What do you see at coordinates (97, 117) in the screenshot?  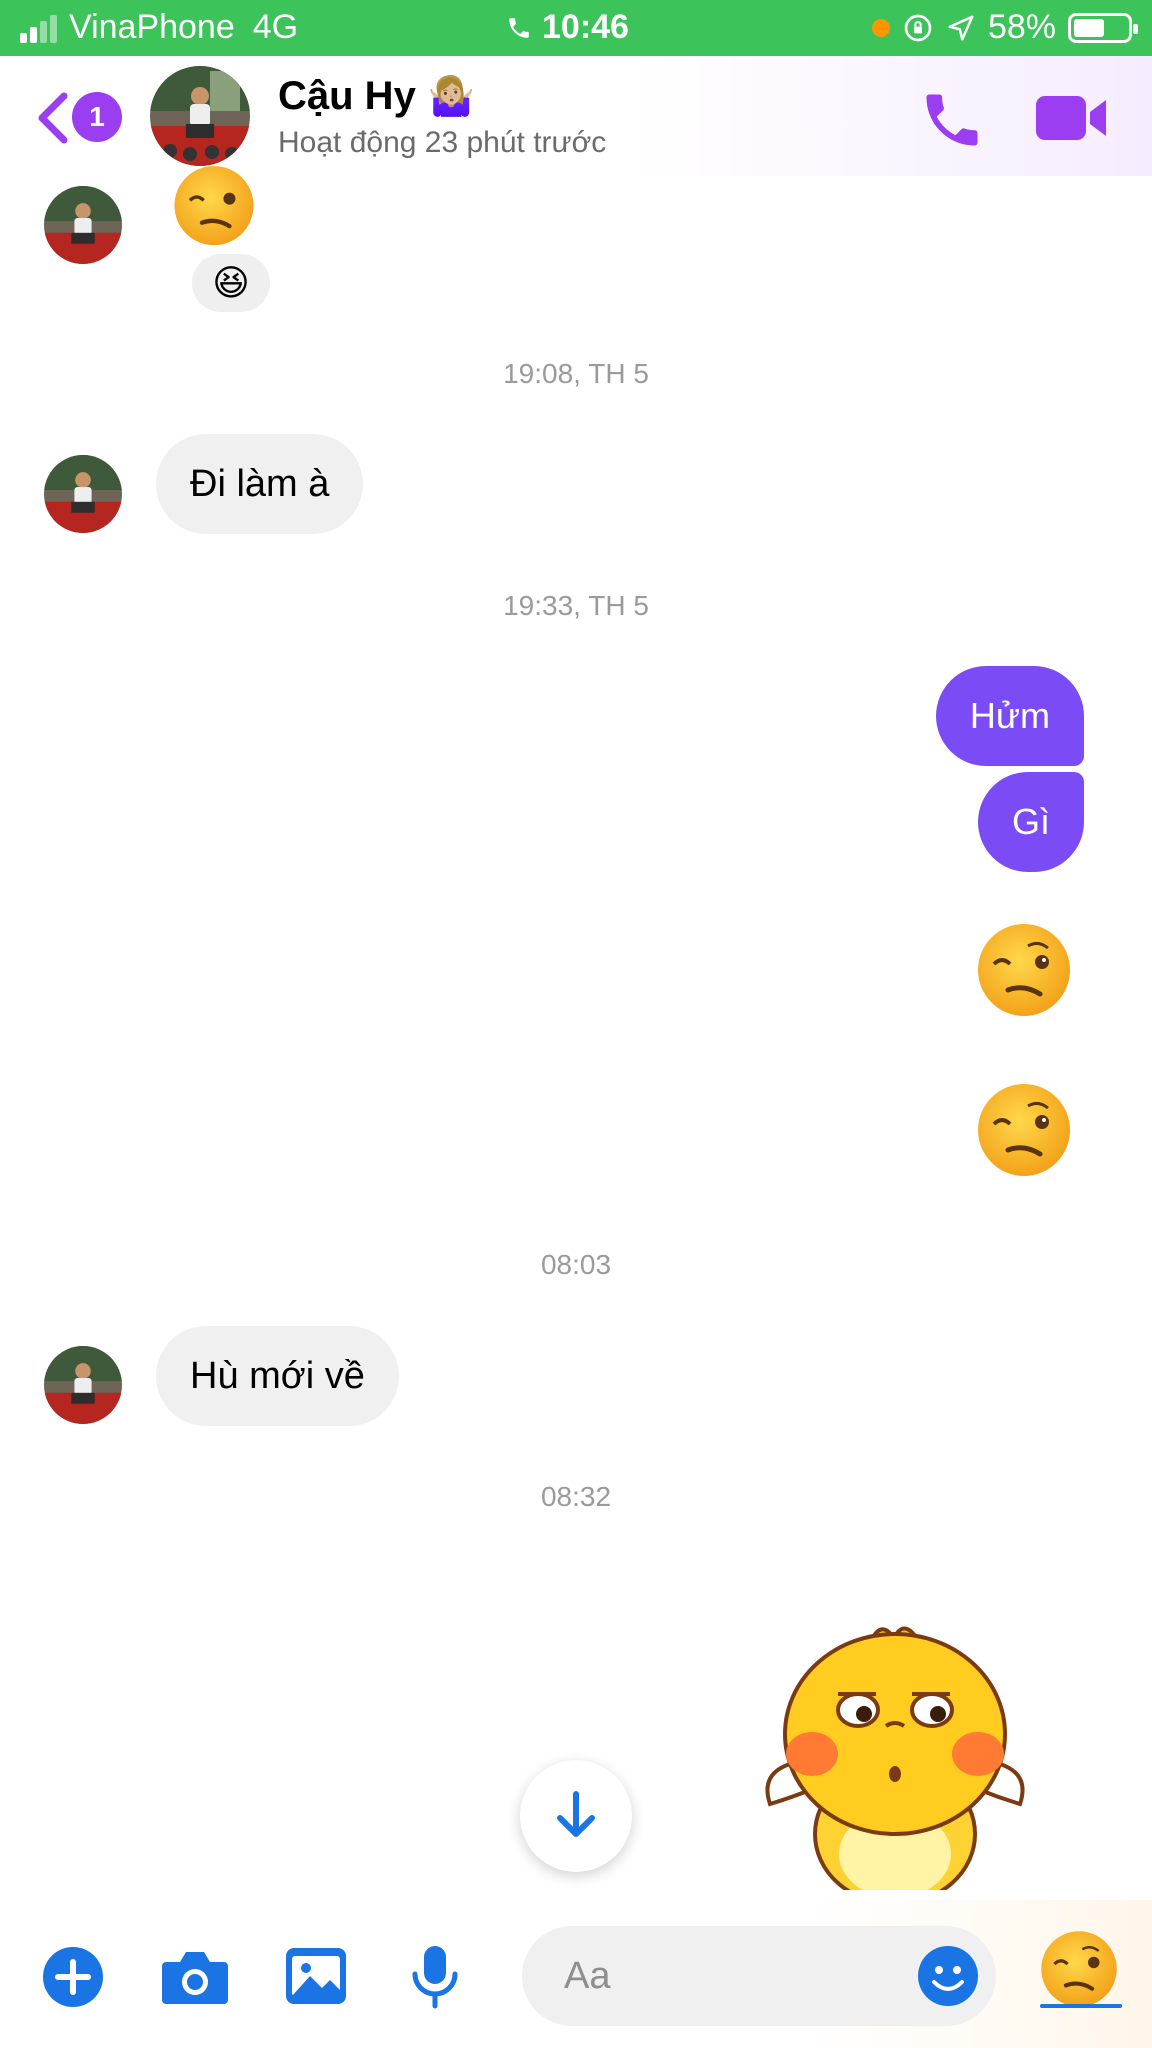 I see `unread-badge: 1` at bounding box center [97, 117].